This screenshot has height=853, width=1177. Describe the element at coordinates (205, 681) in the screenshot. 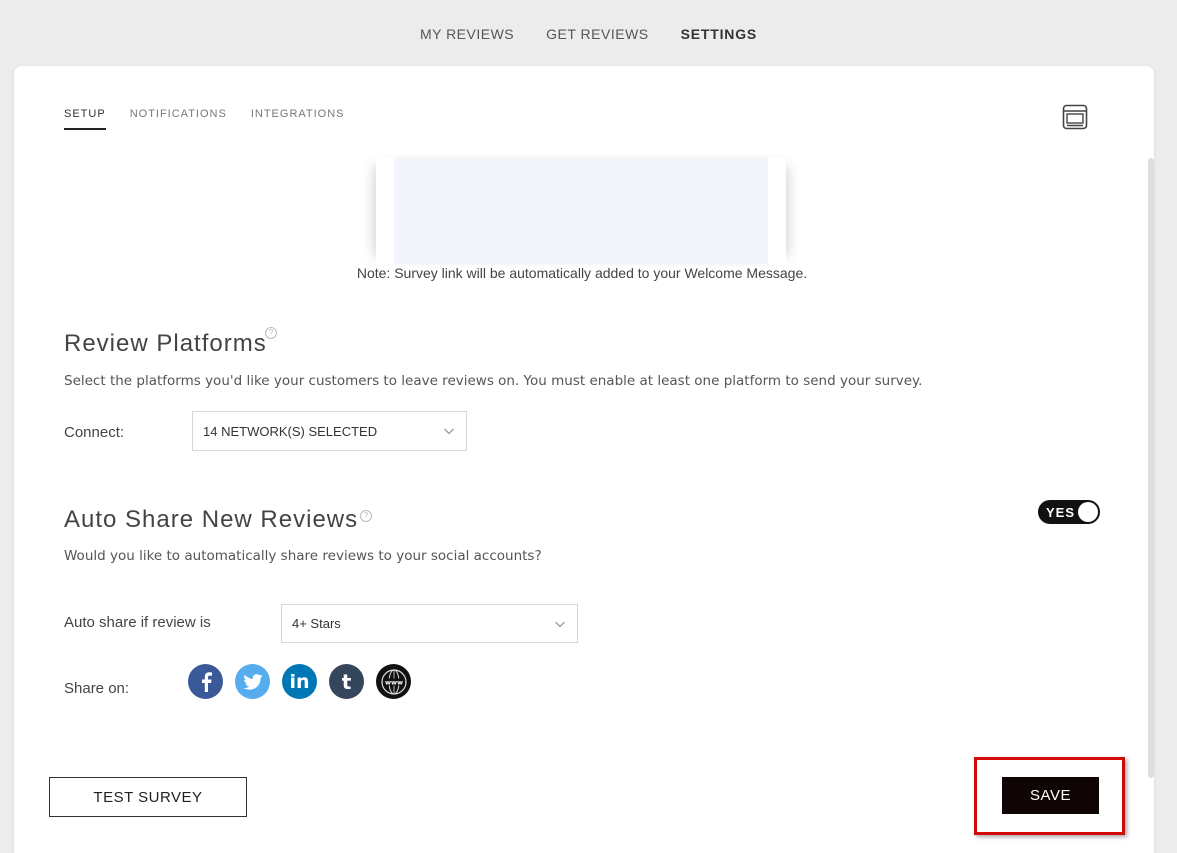

I see `facebook-icon` at that location.